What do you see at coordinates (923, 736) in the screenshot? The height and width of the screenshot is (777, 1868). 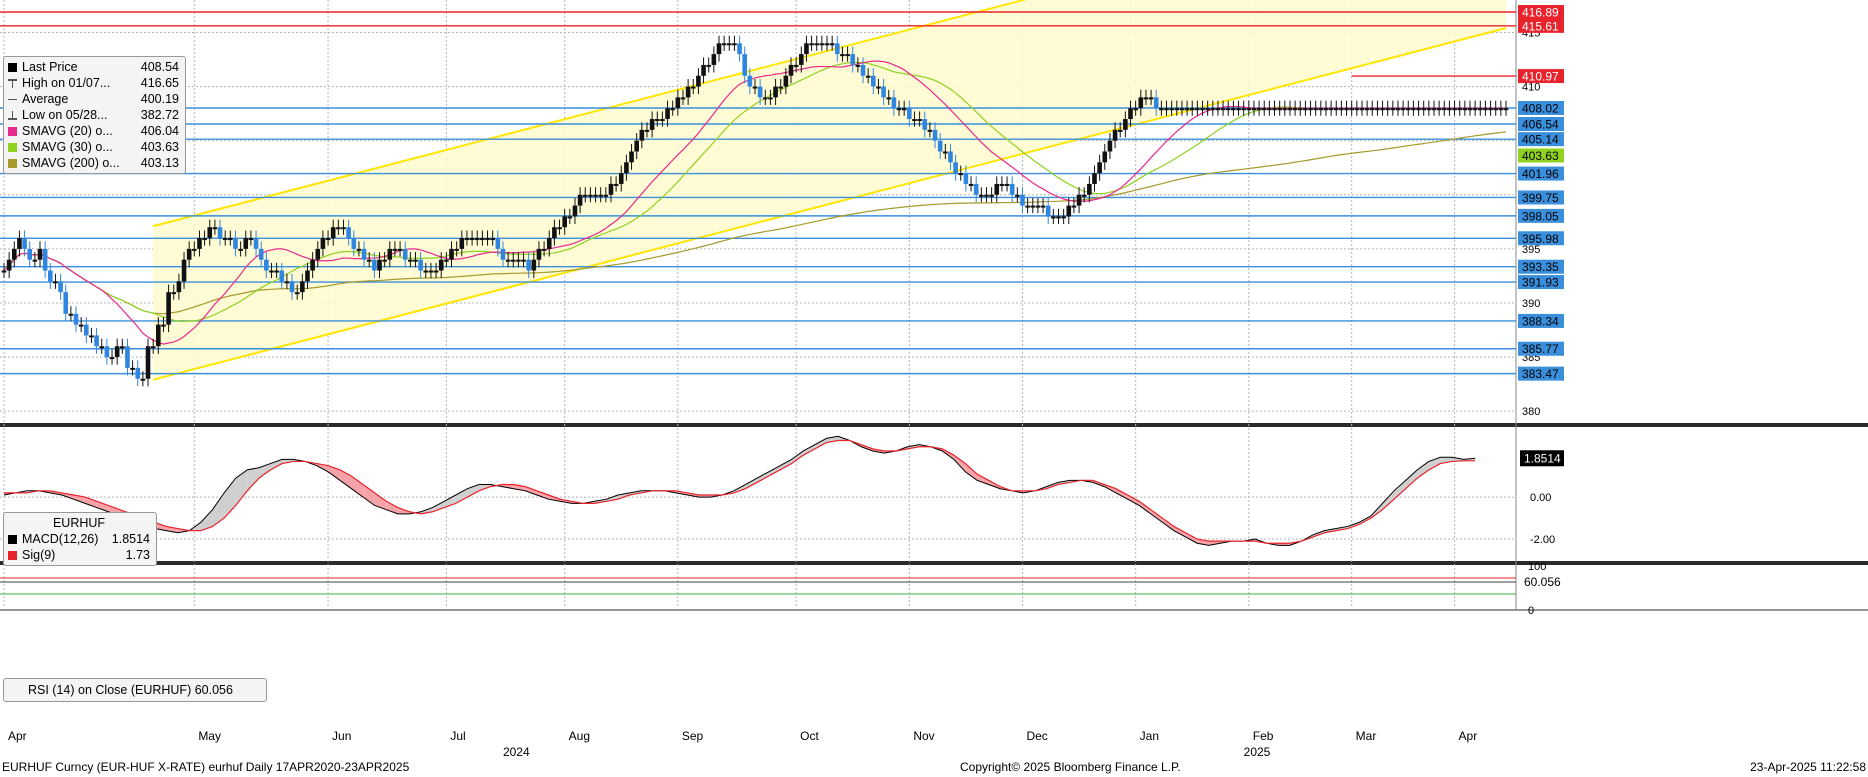 I see `month-label: Nov` at bounding box center [923, 736].